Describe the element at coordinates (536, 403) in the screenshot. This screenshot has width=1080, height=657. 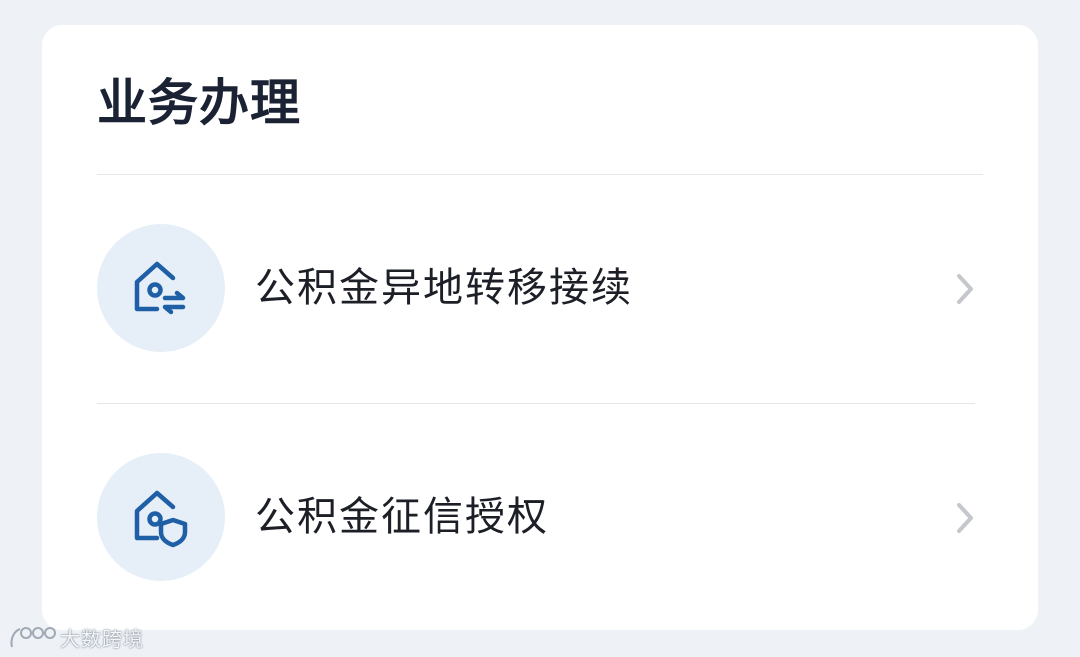
I see `item-divider` at that location.